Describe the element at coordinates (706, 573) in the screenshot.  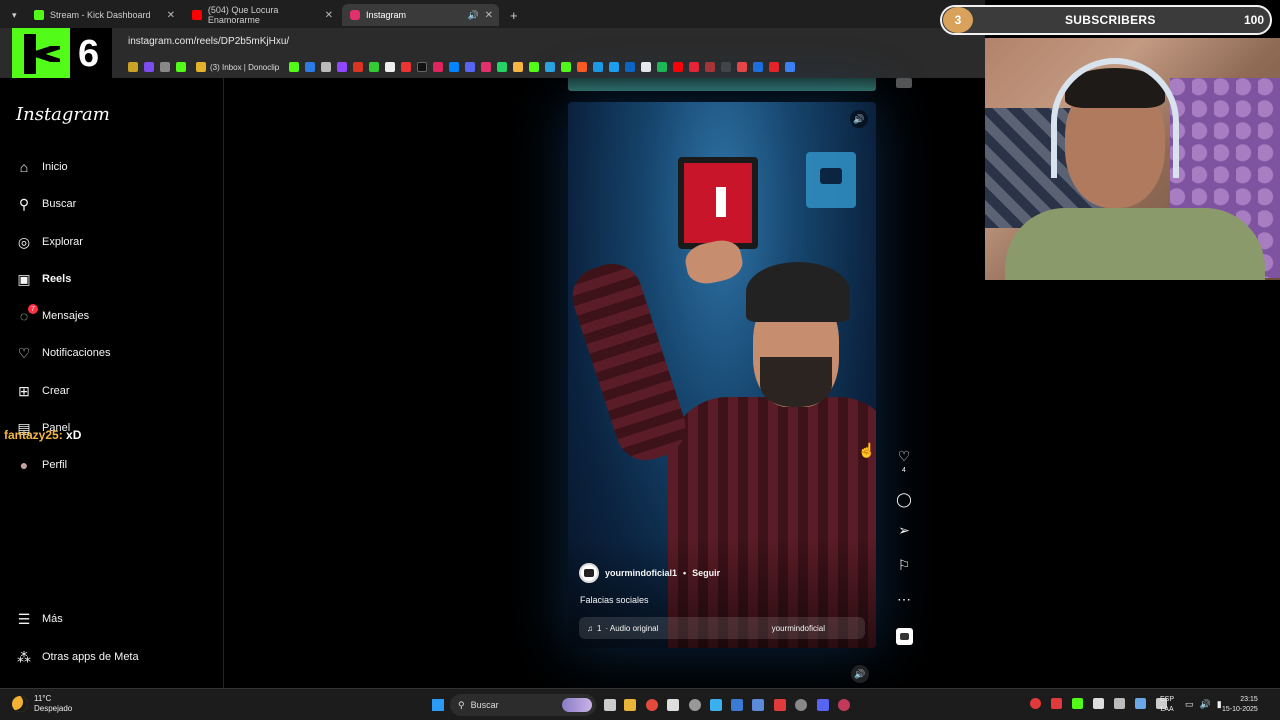
I see `follow-button: Seguir` at that location.